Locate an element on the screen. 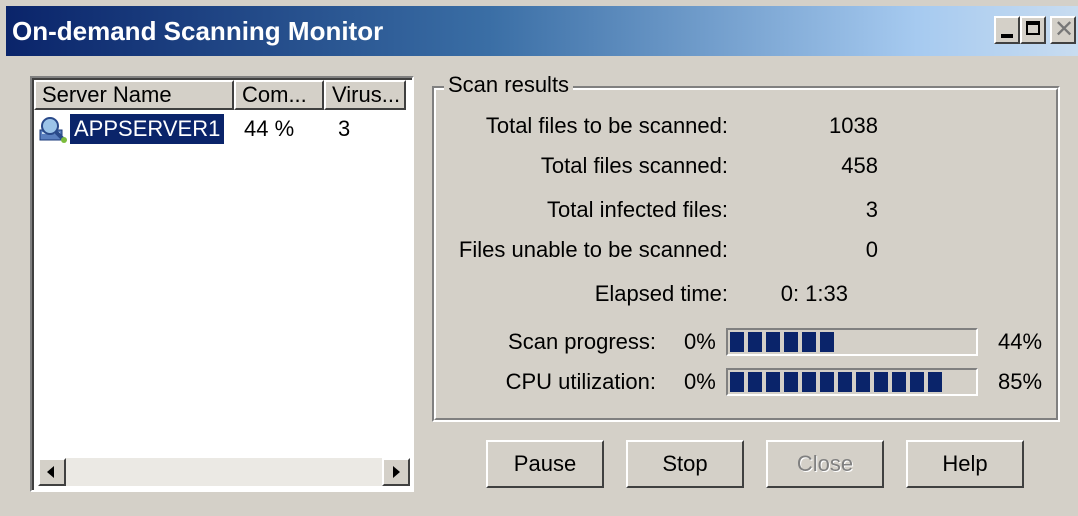 The width and height of the screenshot is (1078, 516). scan-results-title: Scan results is located at coordinates (509, 85).